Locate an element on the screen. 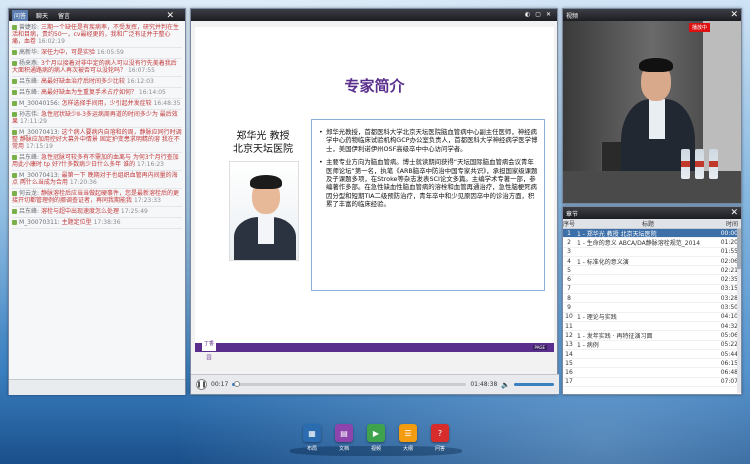  chapter-title: 1 - 生命的意义 ABCA/DA静脉溶栓规范_2014 is located at coordinates (639, 243).